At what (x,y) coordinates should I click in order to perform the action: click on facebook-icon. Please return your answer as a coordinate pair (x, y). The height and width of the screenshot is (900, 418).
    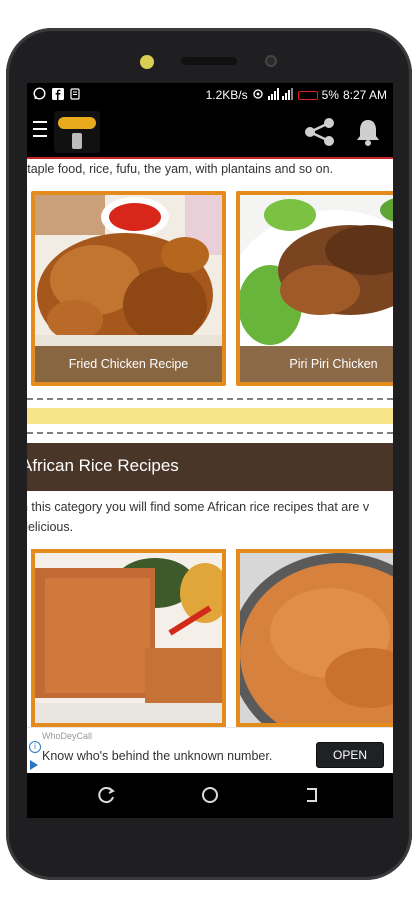
    Looking at the image, I should click on (58, 95).